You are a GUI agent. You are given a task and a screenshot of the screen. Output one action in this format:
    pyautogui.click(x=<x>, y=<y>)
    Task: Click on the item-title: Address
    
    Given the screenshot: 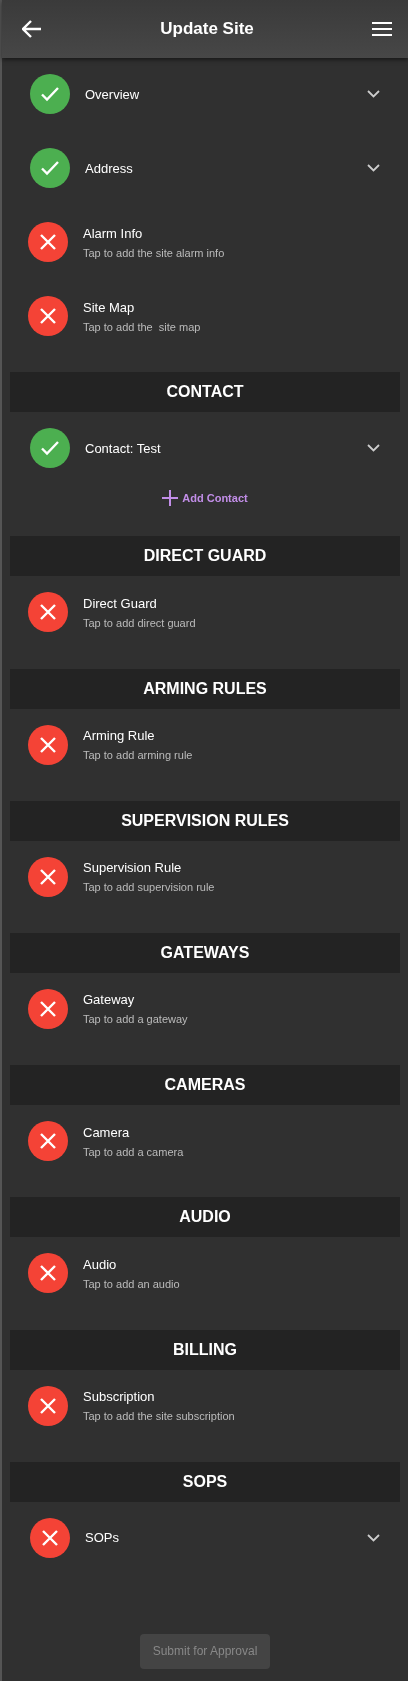 What is the action you would take?
    pyautogui.click(x=109, y=168)
    